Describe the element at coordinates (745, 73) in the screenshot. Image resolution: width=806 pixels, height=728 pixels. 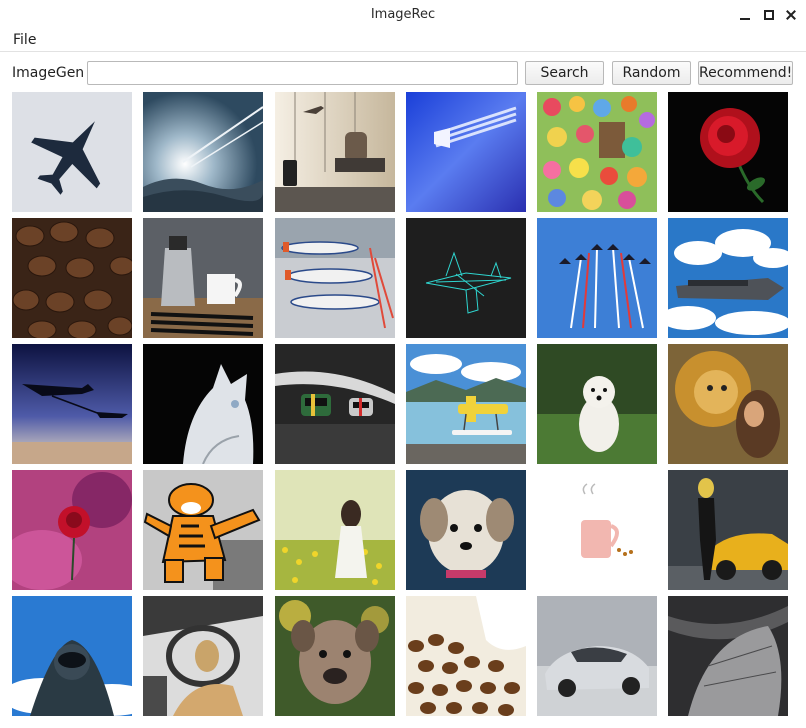
I see `recommend-button: Recommend!` at that location.